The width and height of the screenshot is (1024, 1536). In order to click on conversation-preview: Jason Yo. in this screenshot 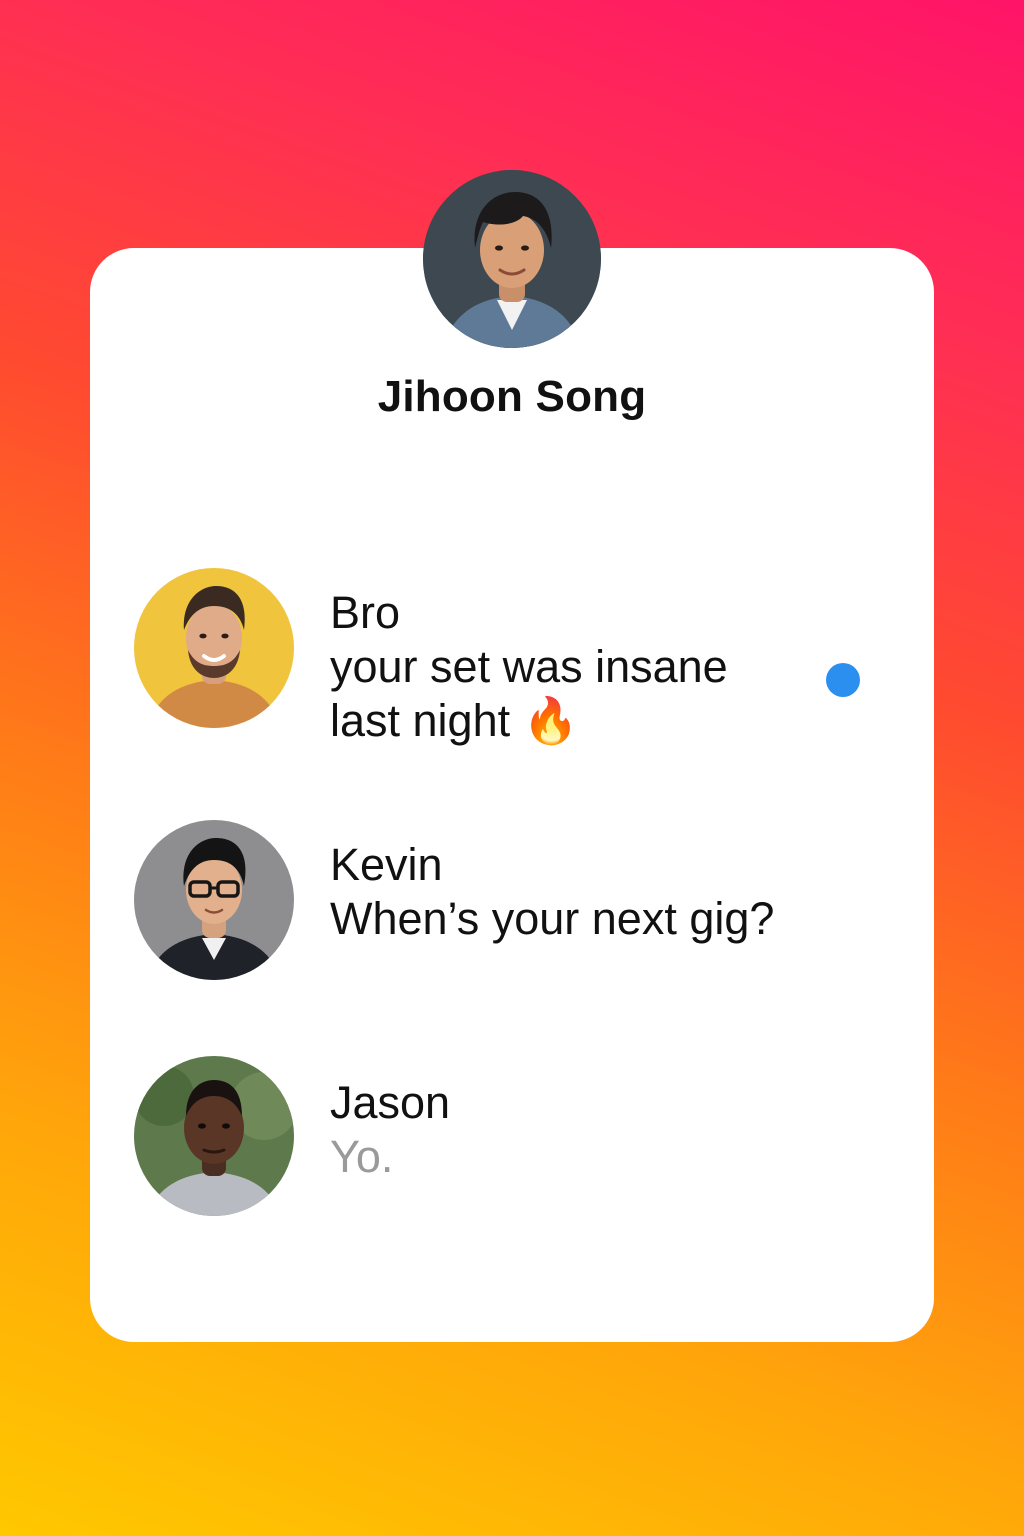, I will do `click(570, 1130)`.